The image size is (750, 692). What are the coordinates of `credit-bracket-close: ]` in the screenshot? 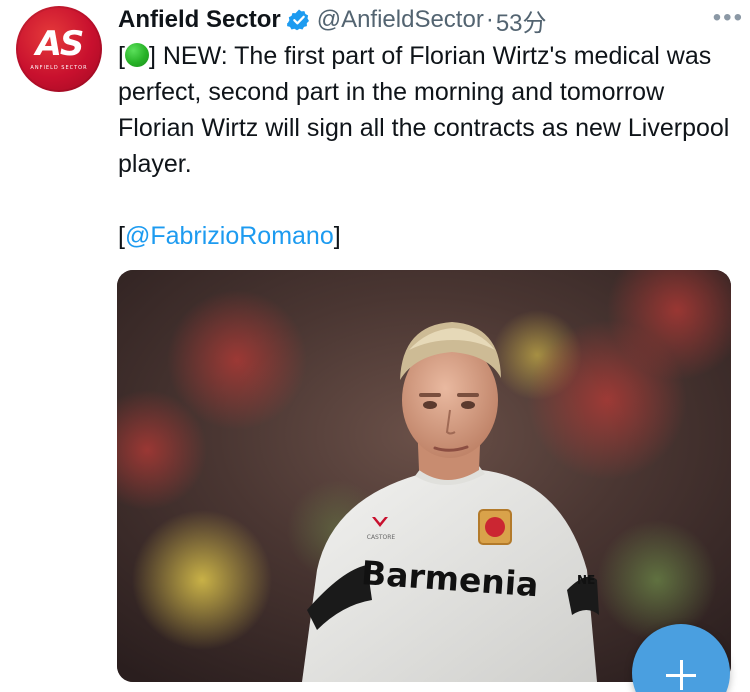 It's located at (337, 236).